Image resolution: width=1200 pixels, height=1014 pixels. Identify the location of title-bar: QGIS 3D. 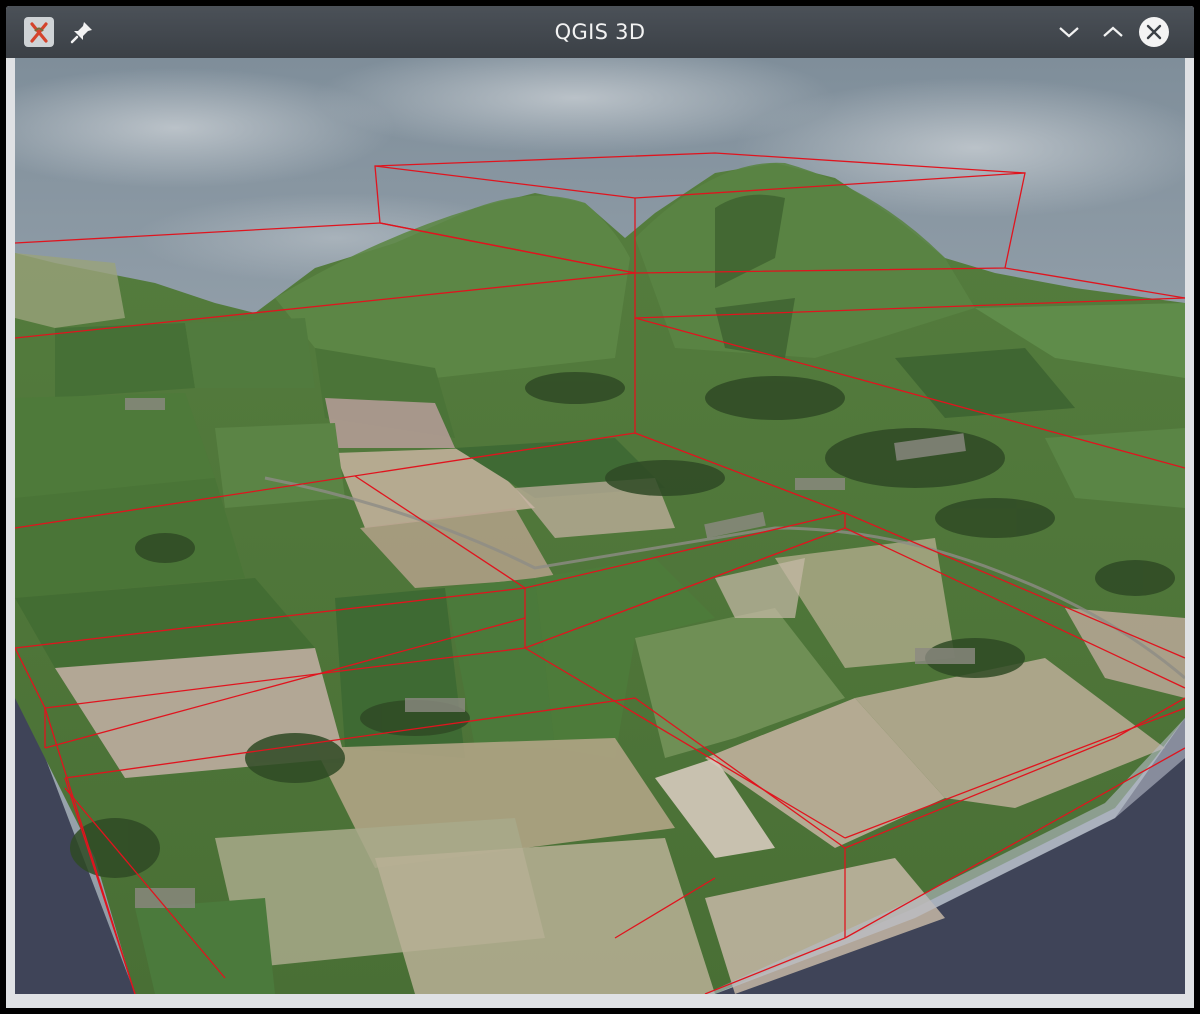
(600, 32).